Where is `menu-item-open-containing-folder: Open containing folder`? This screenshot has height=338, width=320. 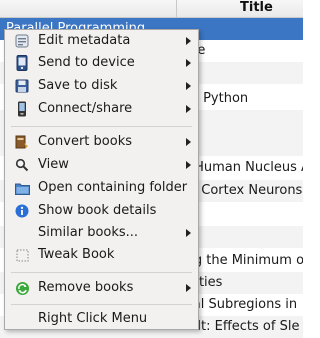 menu-item-open-containing-folder: Open containing folder is located at coordinates (101, 188).